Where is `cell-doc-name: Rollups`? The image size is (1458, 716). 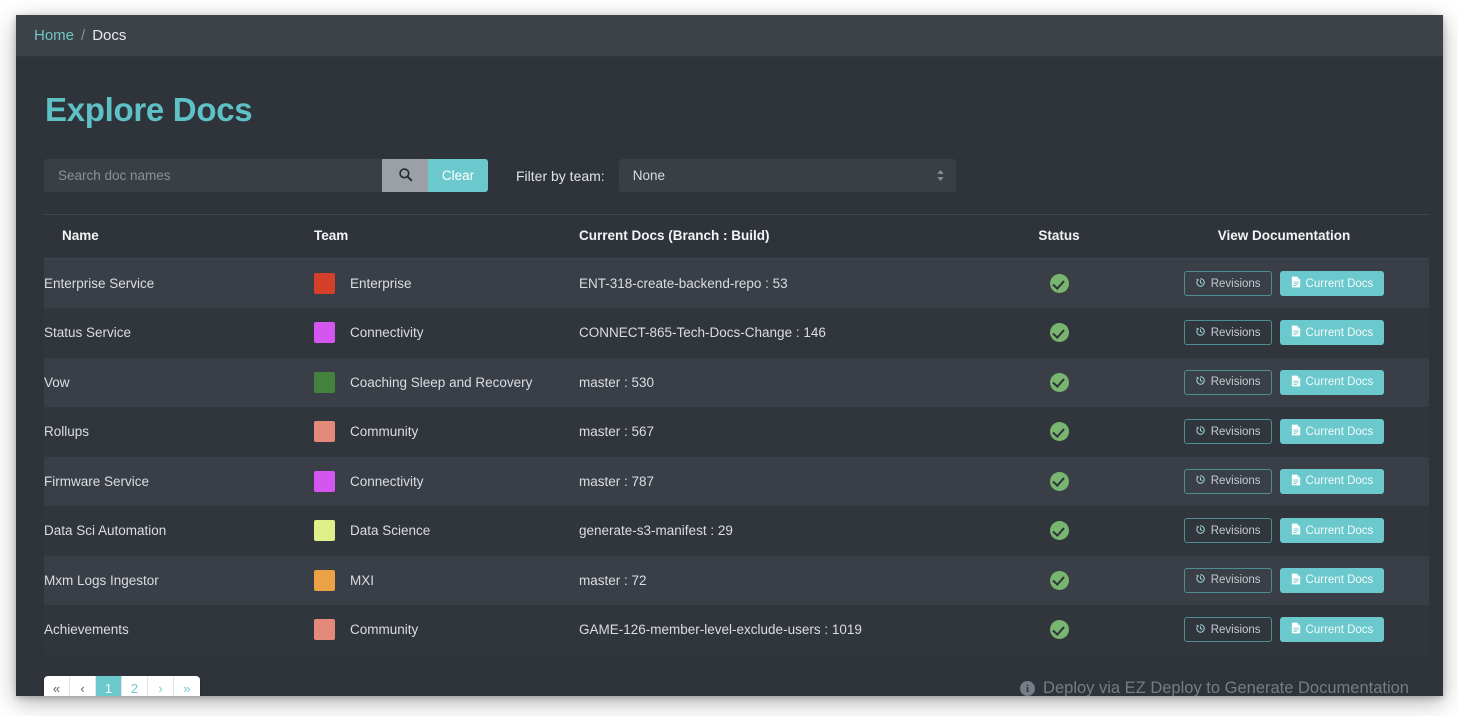
cell-doc-name: Rollups is located at coordinates (179, 432).